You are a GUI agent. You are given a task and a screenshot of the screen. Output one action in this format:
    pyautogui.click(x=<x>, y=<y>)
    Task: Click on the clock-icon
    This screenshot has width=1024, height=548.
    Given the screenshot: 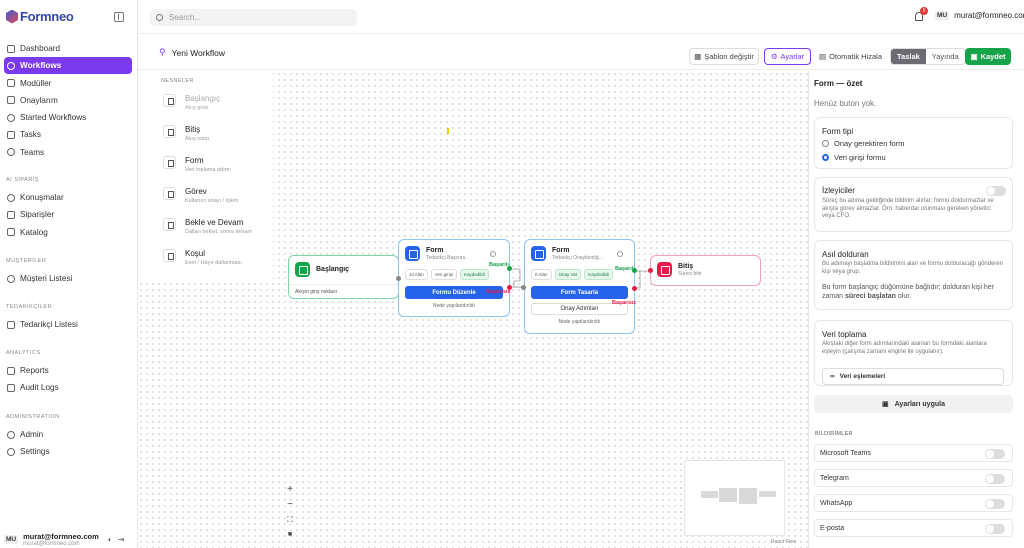 What is the action you would take?
    pyautogui.click(x=169, y=224)
    